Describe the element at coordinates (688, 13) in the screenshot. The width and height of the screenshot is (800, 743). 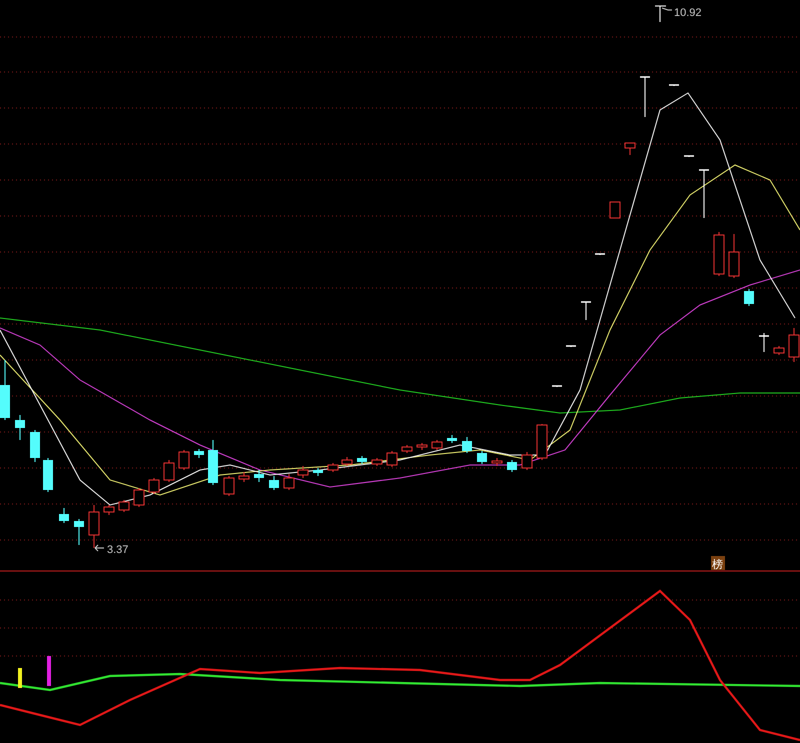
I see `high-price-label: 10.92` at that location.